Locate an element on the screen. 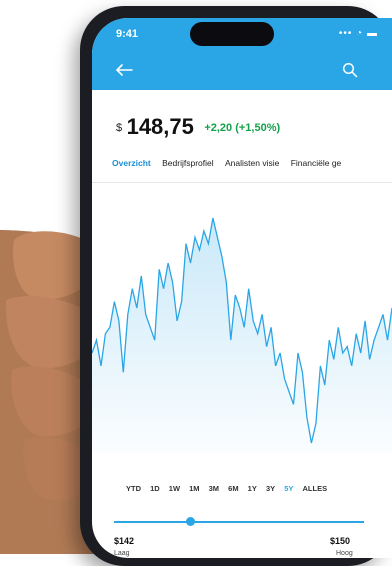 This screenshot has width=392, height=566. currency-symbol: $ is located at coordinates (119, 128).